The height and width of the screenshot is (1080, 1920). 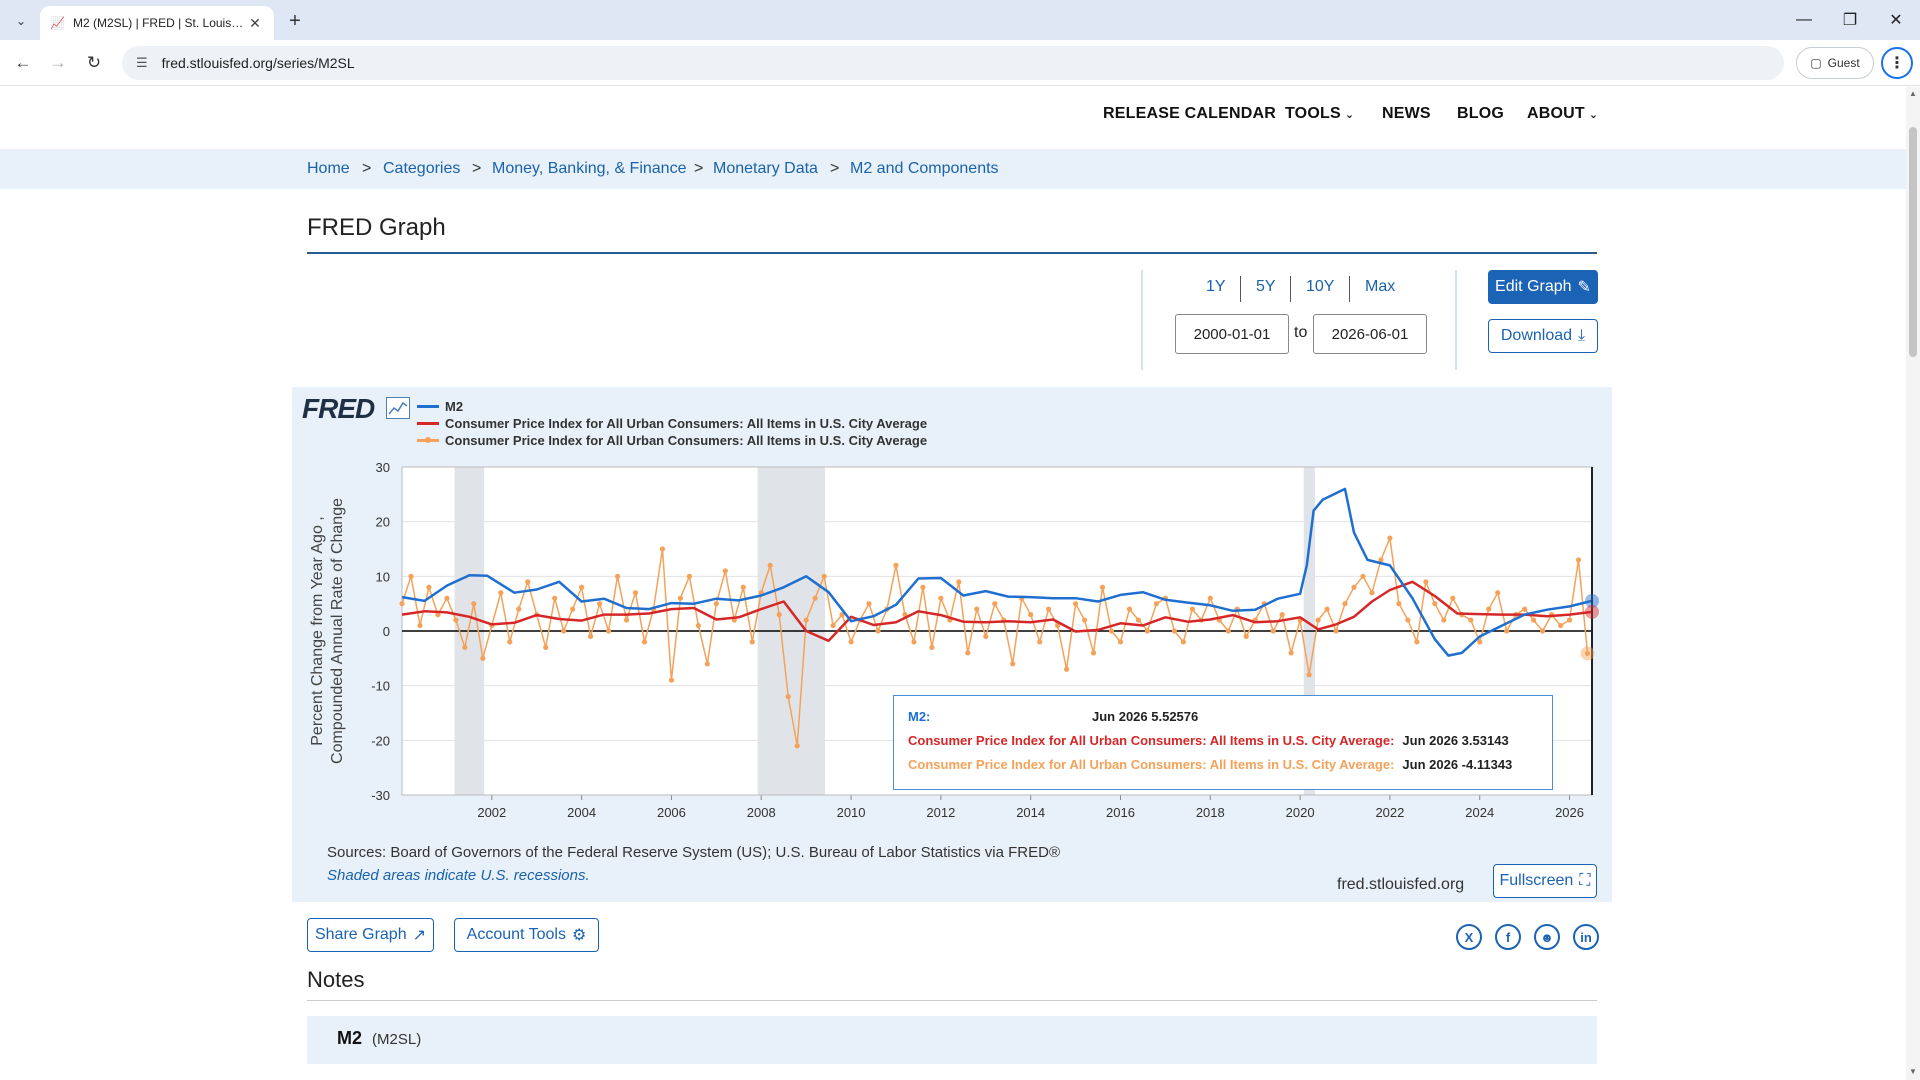 I want to click on share-graph-button: Share Graph ↗, so click(x=370, y=935).